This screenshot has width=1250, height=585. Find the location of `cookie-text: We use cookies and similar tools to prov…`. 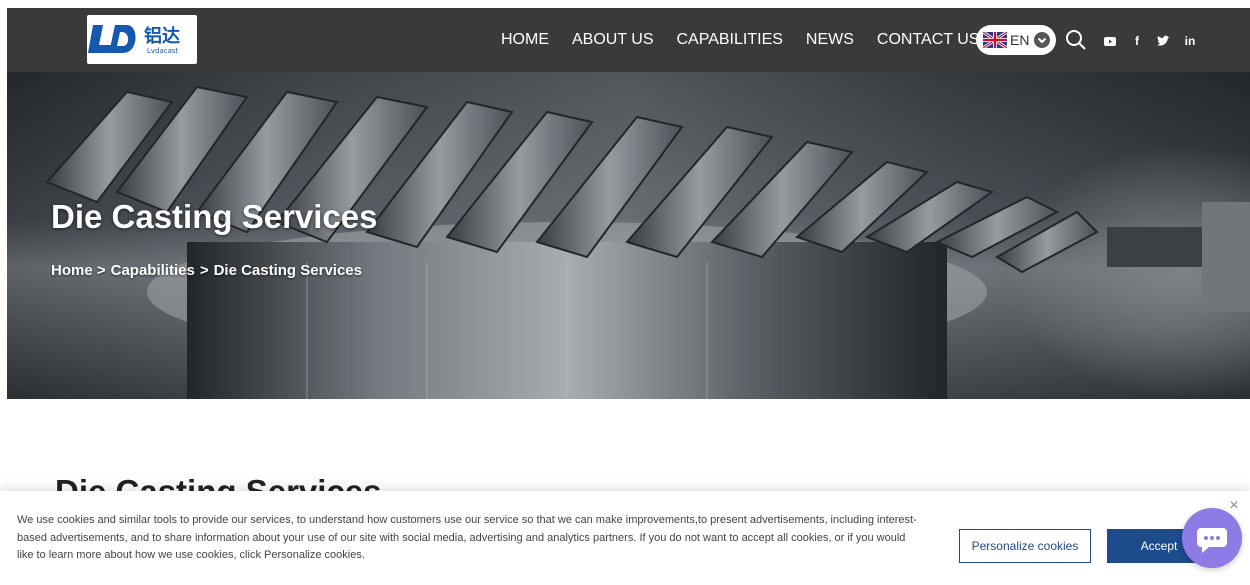

cookie-text: We use cookies and similar tools to prov… is located at coordinates (467, 537).